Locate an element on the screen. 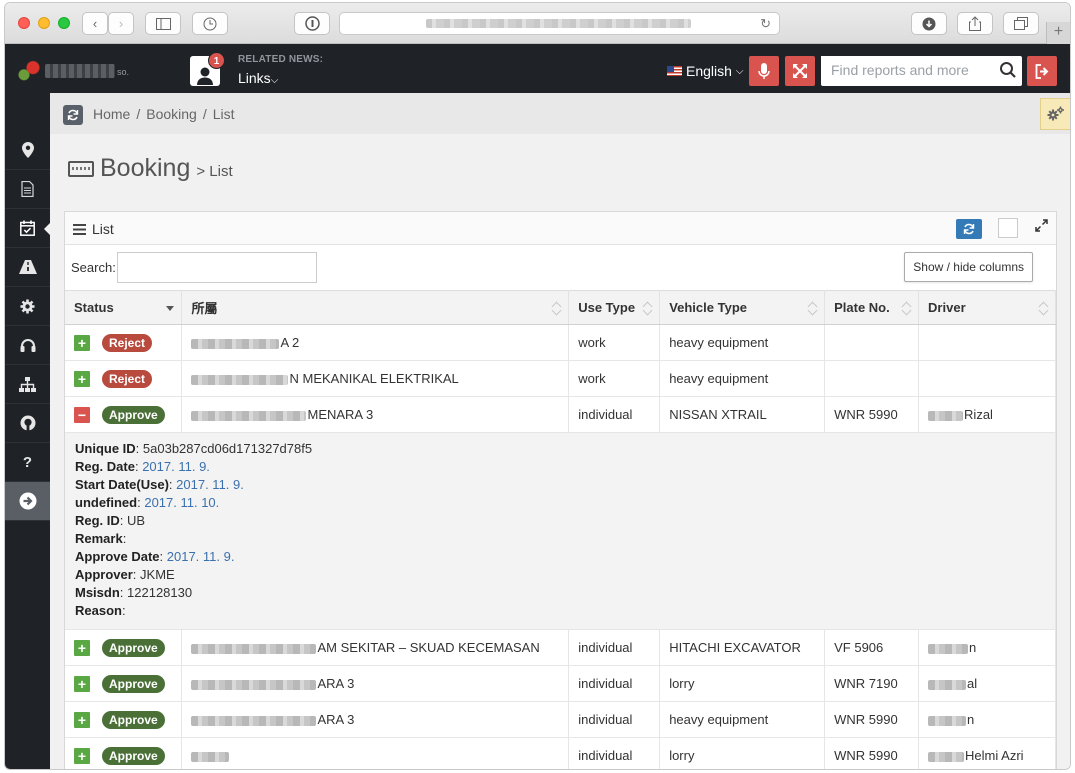 This screenshot has width=1075, height=773. sidebar-collapse-toggle is located at coordinates (27, 501).